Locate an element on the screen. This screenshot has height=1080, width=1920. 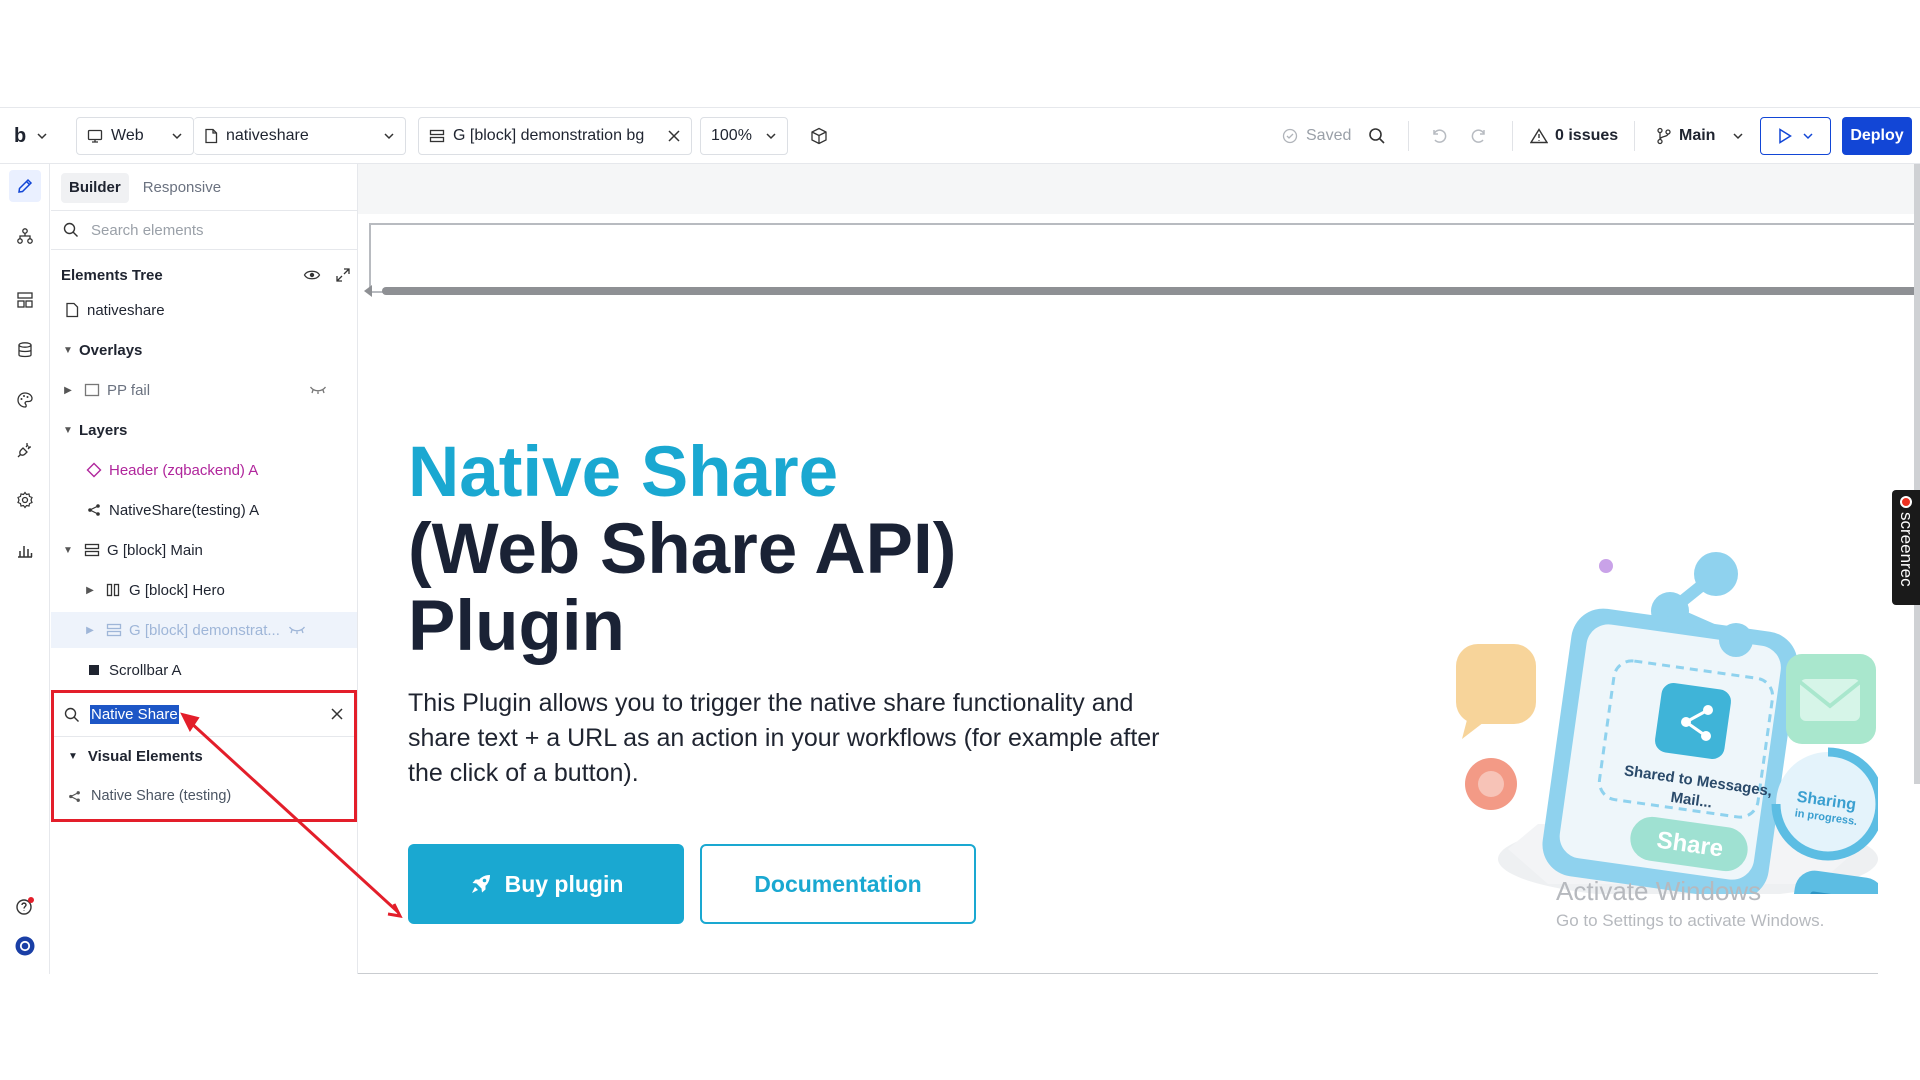
result-category: ▼ Visual Elements is located at coordinates (135, 756).